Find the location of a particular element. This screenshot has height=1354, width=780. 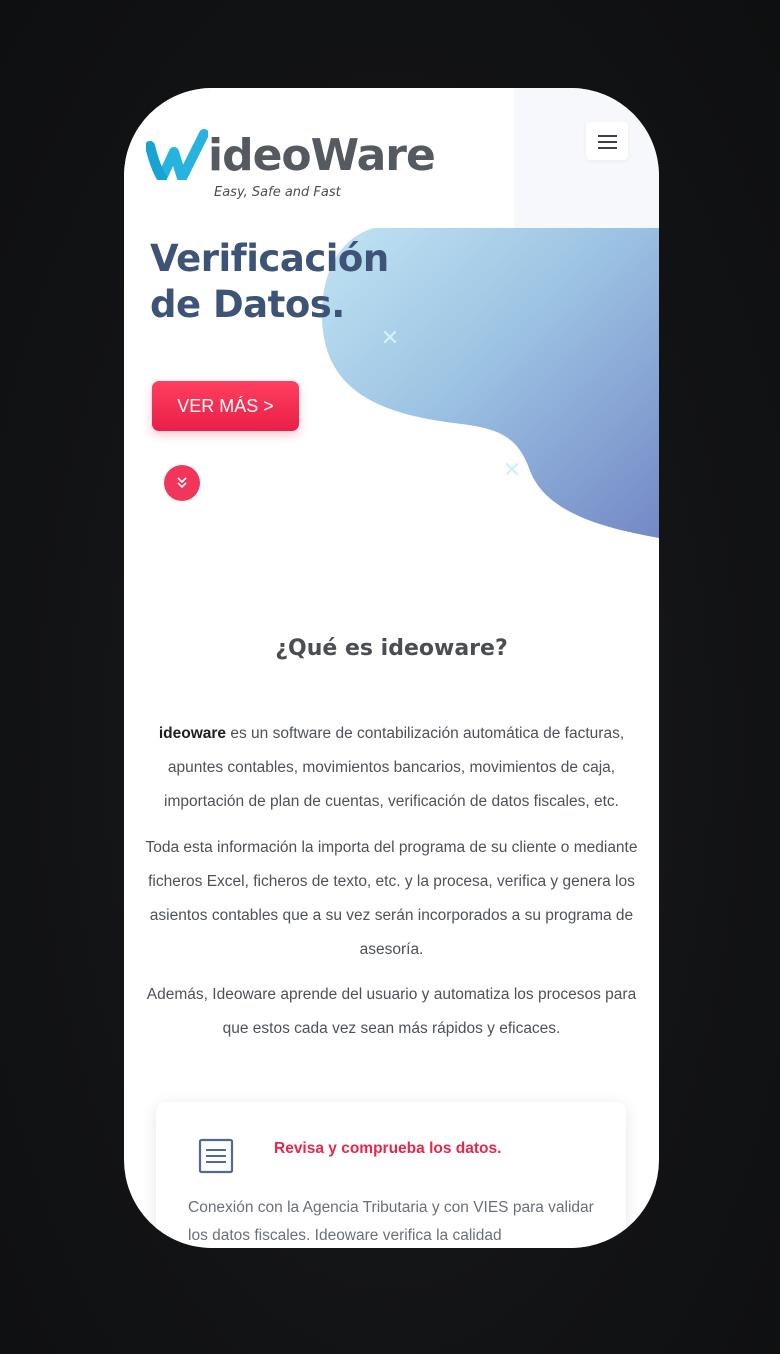

hero-title: Verificación de Datos. is located at coordinates (269, 281).